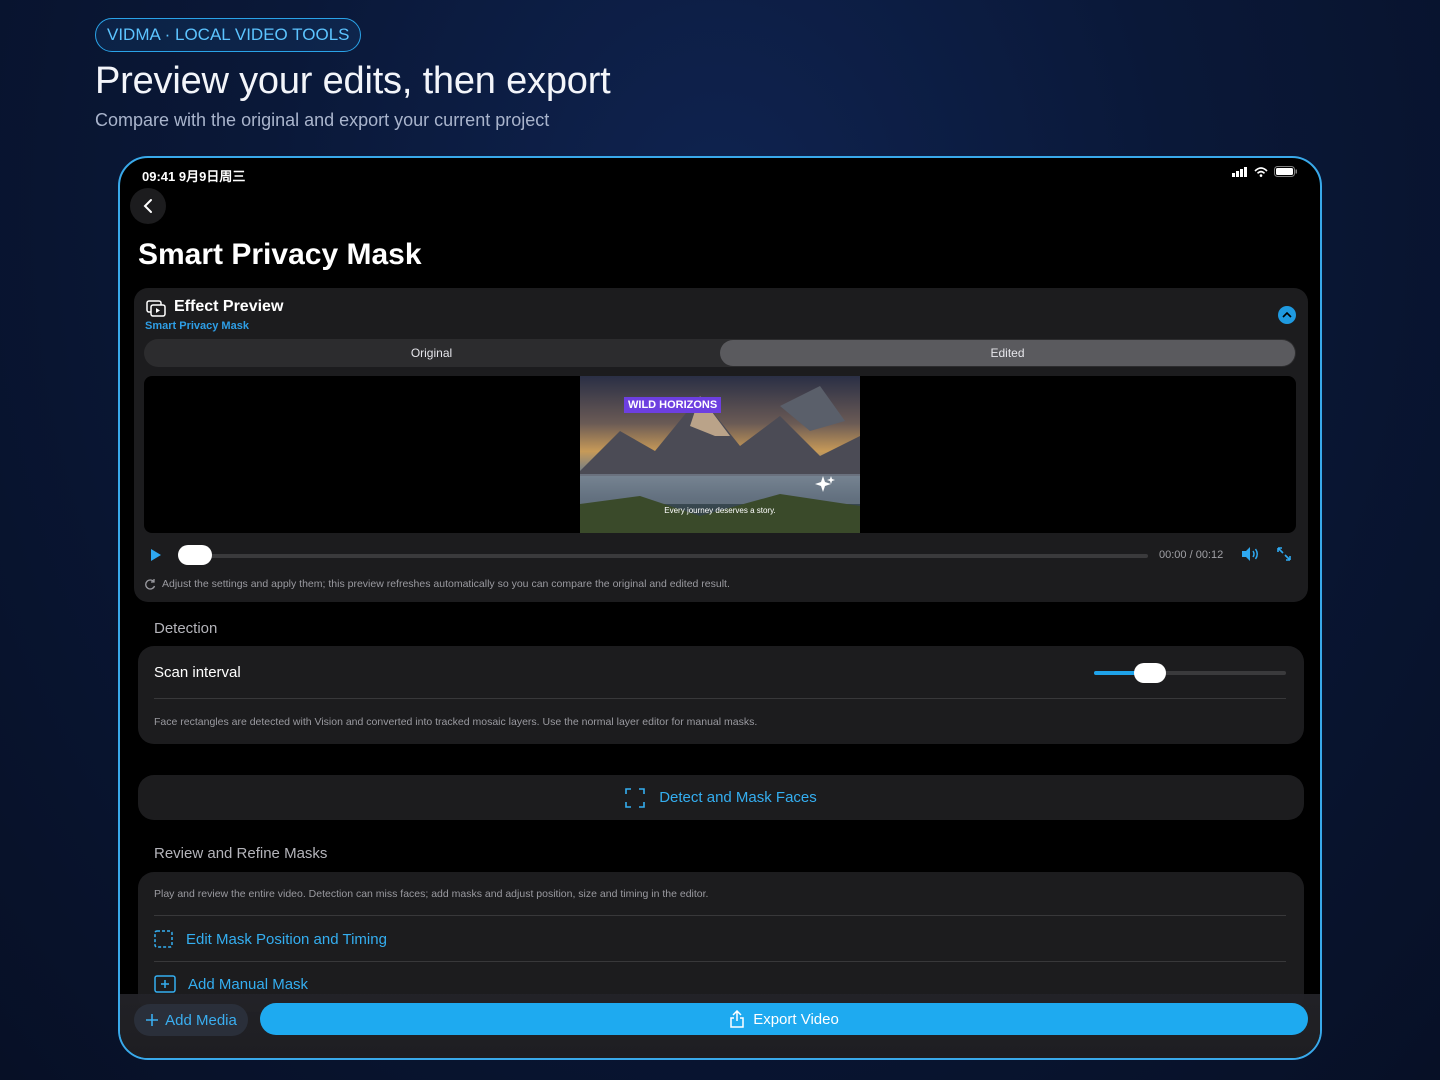 This screenshot has width=1440, height=1080. I want to click on detect-mask-faces-label: Detect and Mask Faces, so click(738, 797).